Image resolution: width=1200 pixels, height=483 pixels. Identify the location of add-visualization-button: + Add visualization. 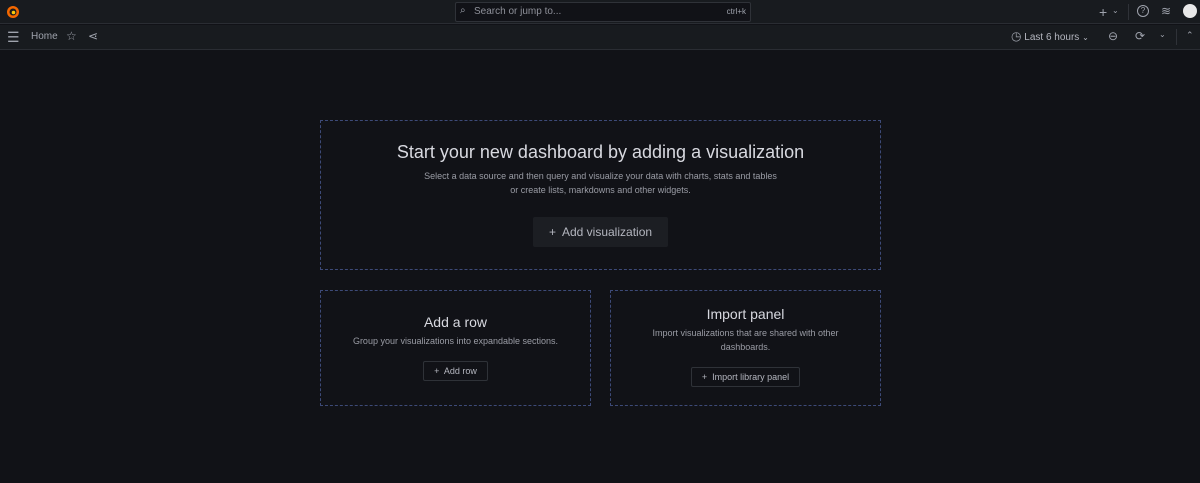
(600, 232).